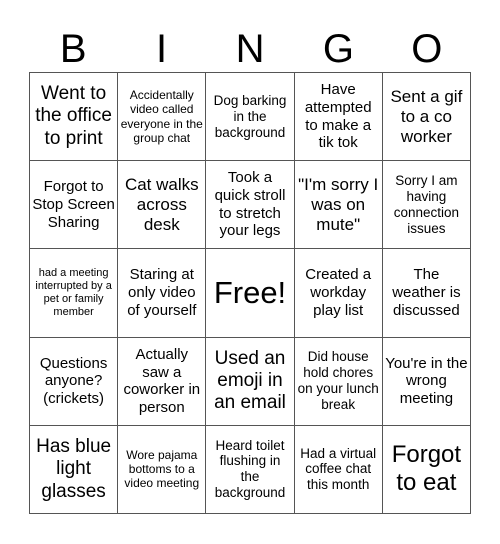 The width and height of the screenshot is (500, 544). What do you see at coordinates (162, 205) in the screenshot?
I see `bingo-cell: Cat walks across desk` at bounding box center [162, 205].